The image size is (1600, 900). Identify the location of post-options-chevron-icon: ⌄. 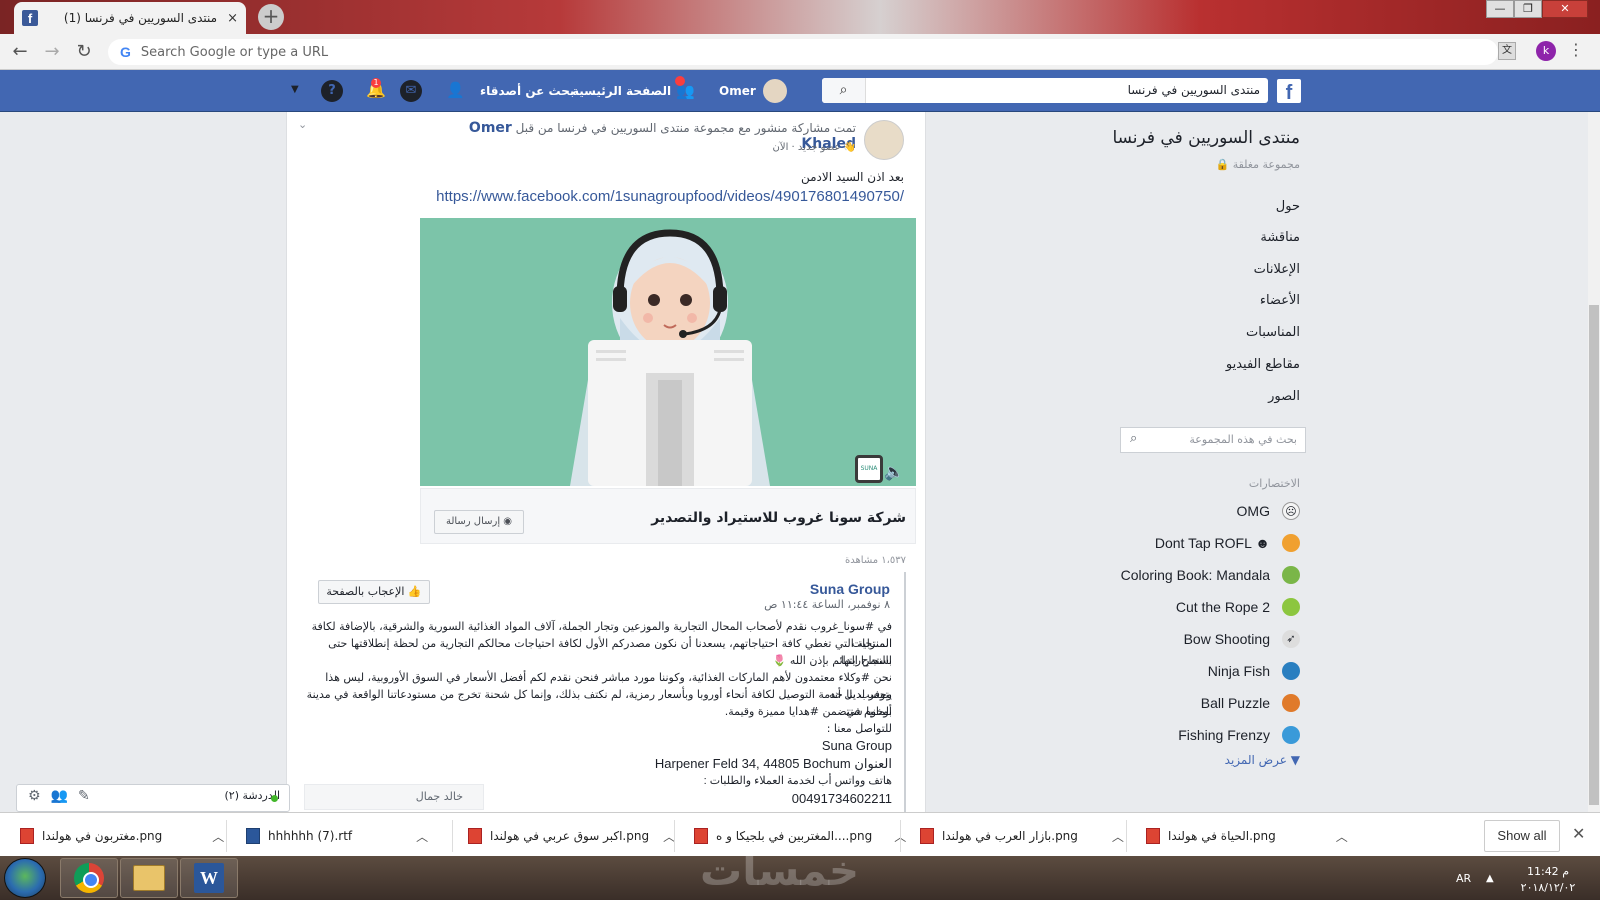
(302, 124).